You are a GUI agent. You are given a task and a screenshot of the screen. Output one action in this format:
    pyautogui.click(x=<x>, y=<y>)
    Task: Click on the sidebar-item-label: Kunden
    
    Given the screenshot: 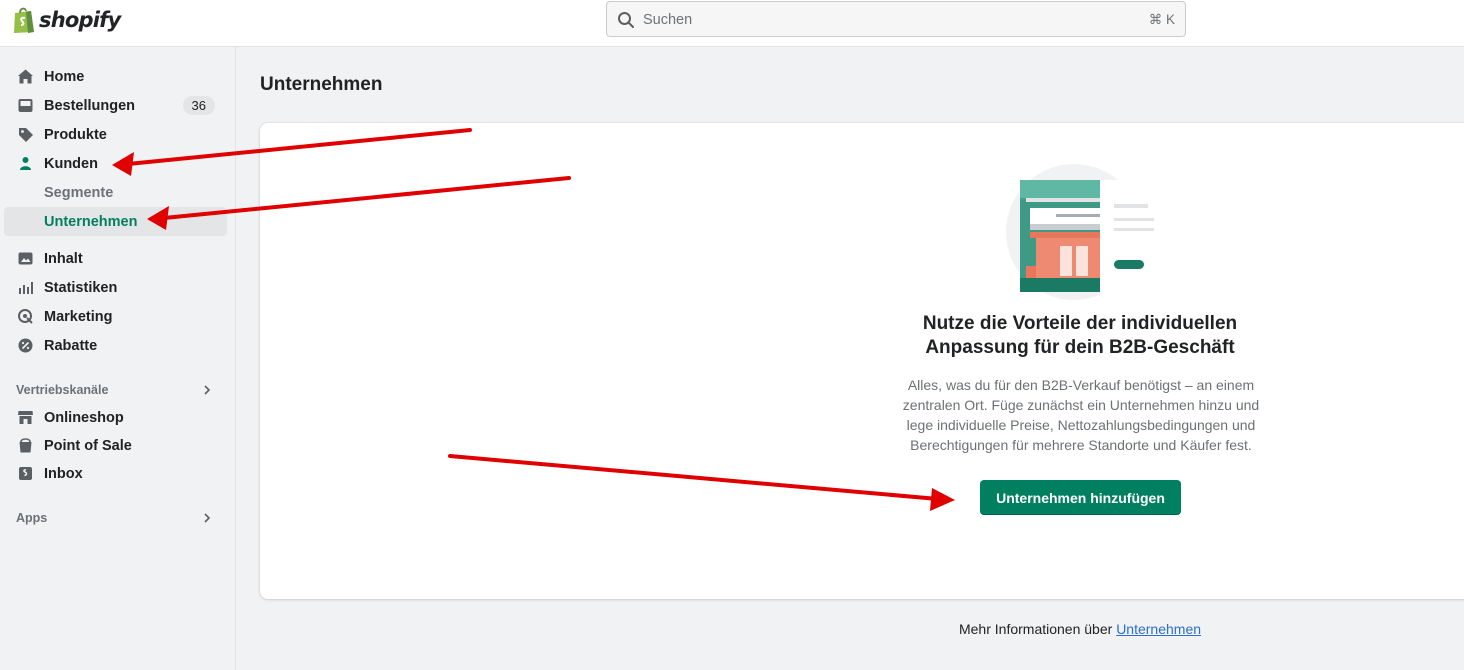 What is the action you would take?
    pyautogui.click(x=71, y=163)
    